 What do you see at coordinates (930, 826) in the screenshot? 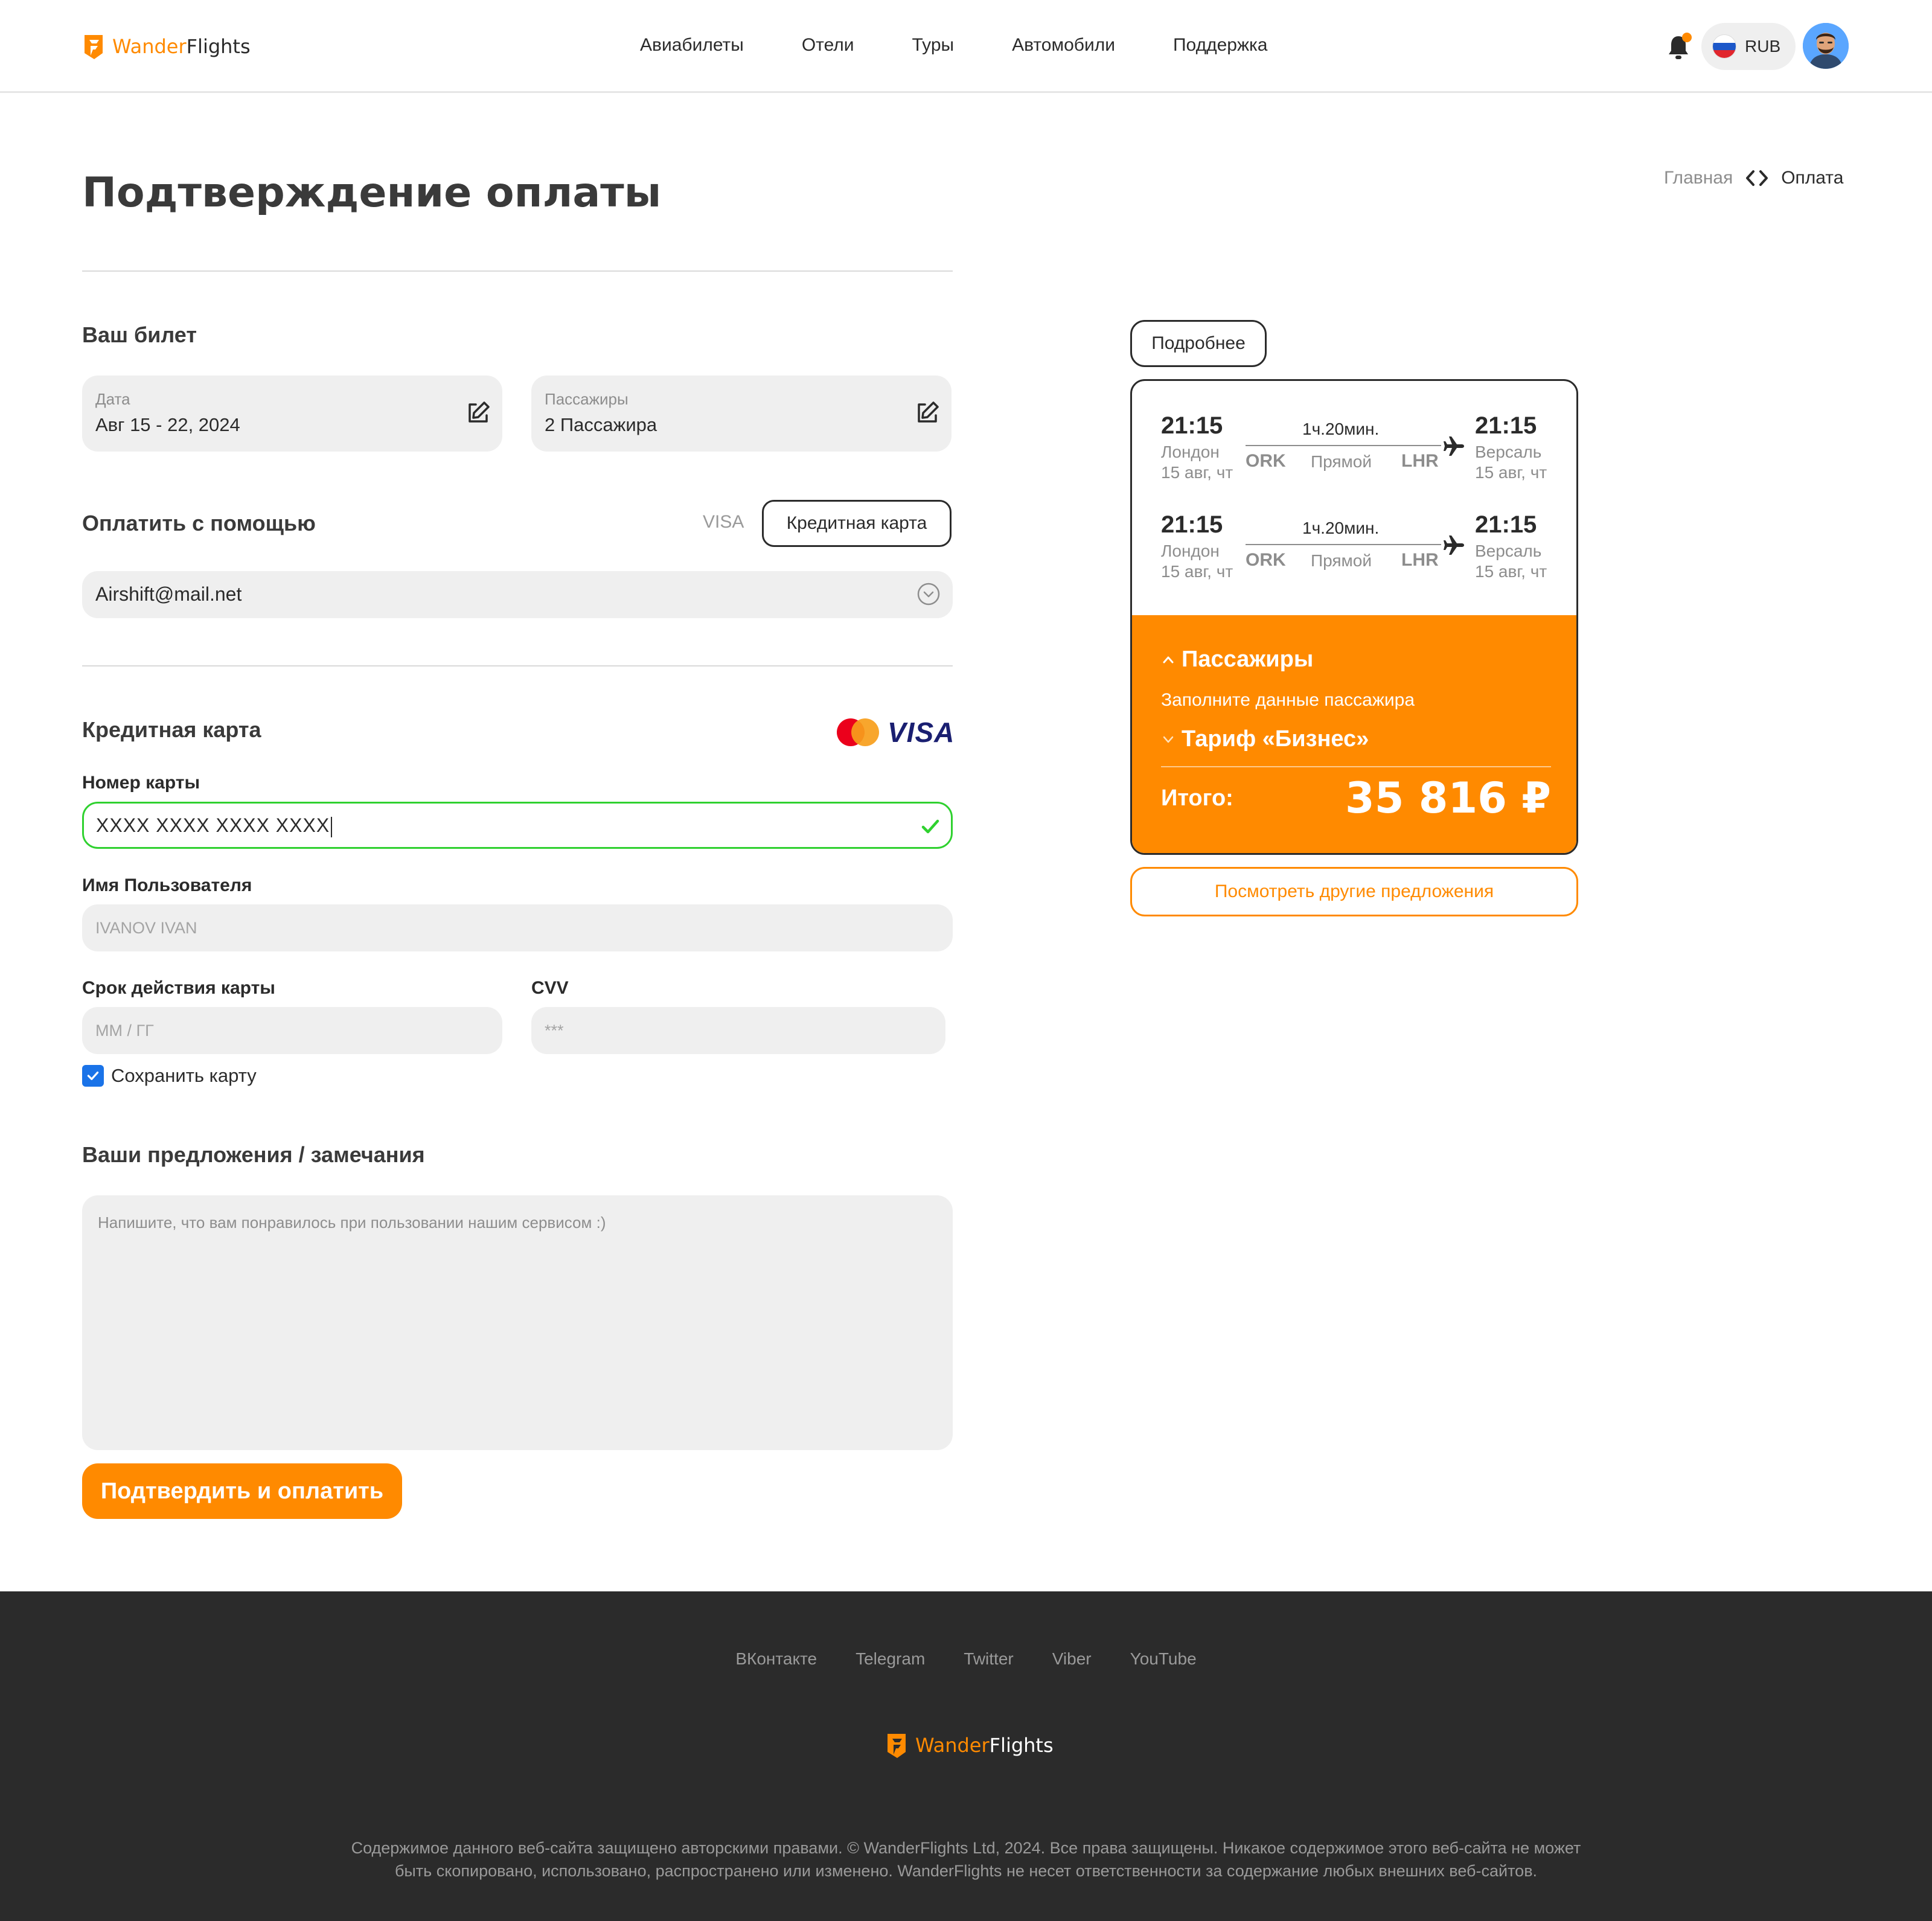
I see `check-icon` at bounding box center [930, 826].